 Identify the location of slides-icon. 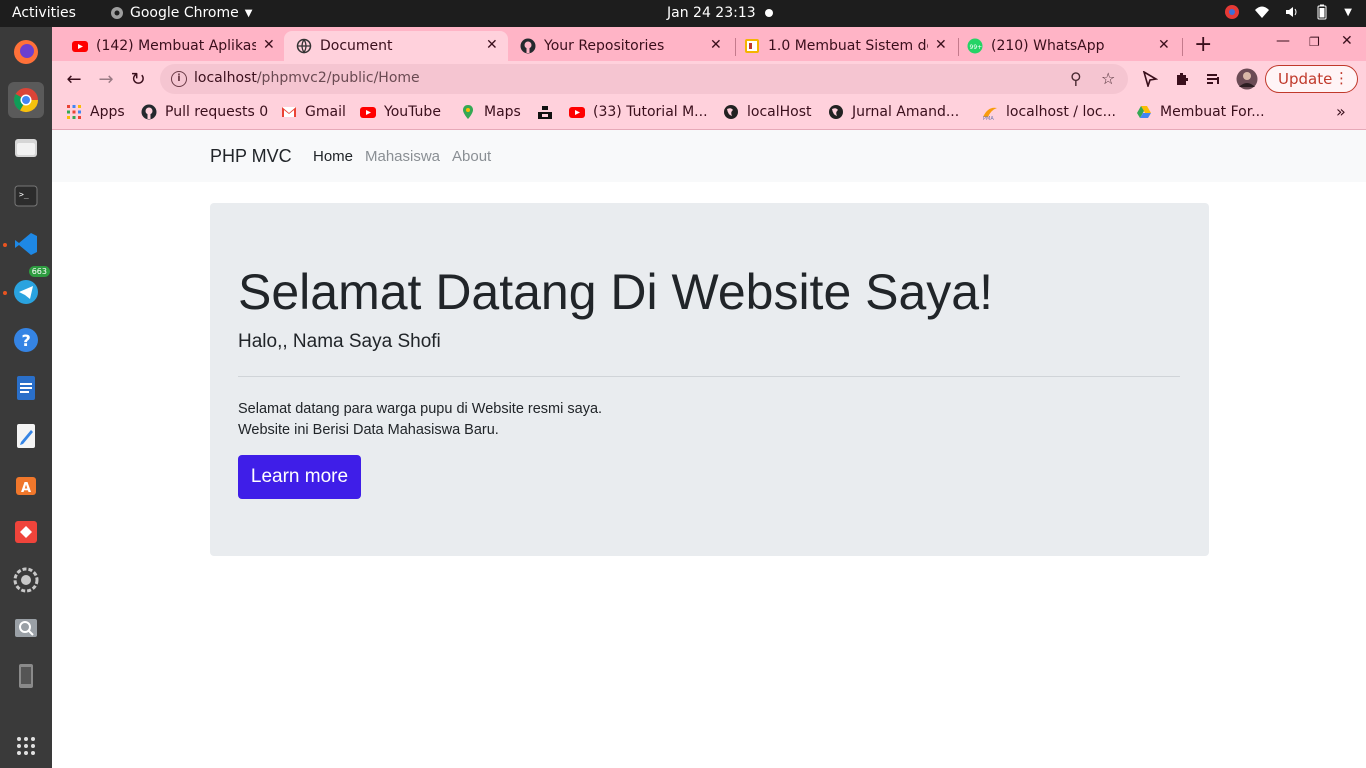
(752, 46).